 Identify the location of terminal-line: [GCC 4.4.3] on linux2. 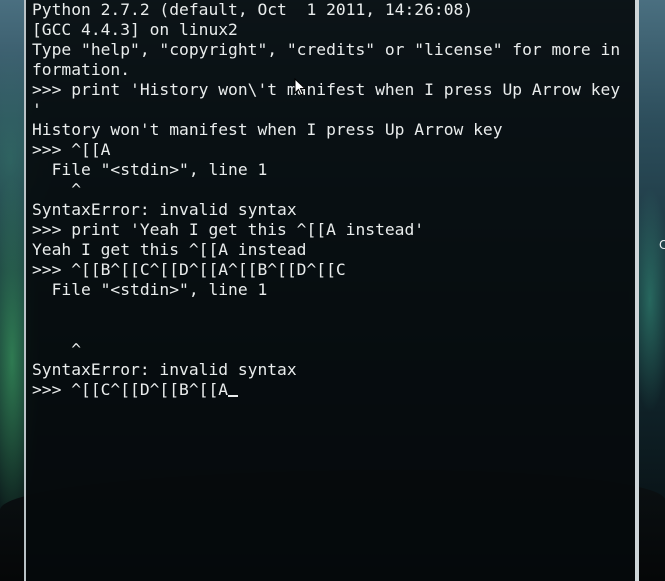
(135, 29).